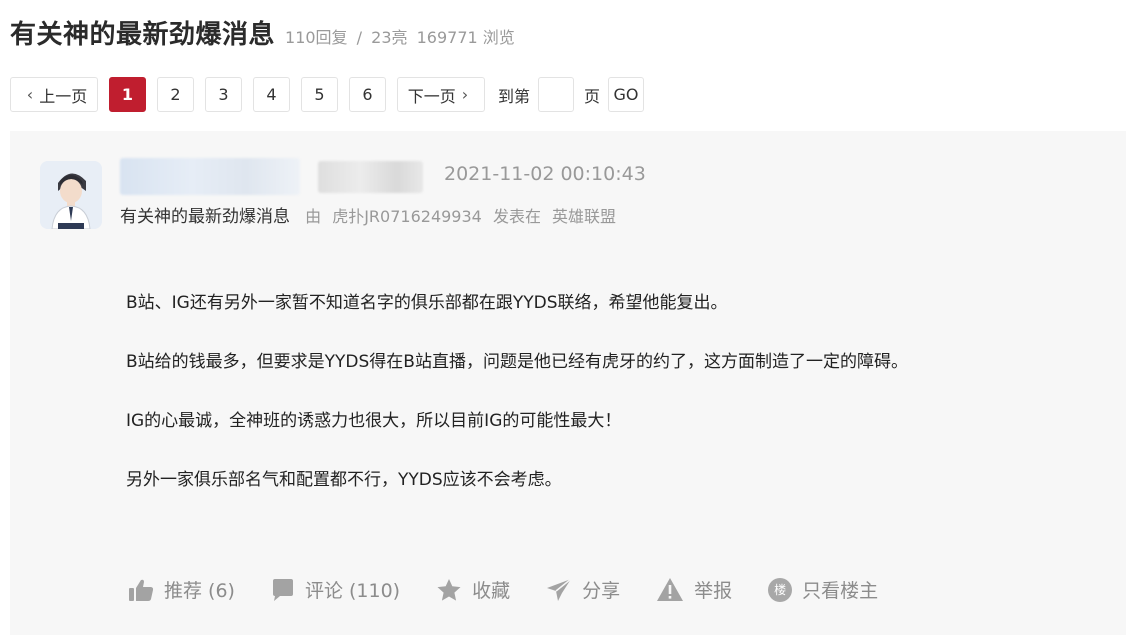 This screenshot has width=1126, height=635. I want to click on thread-header: 有关神的最新劲爆消息 110回复 / 23亮 169771 浏览, so click(264, 32).